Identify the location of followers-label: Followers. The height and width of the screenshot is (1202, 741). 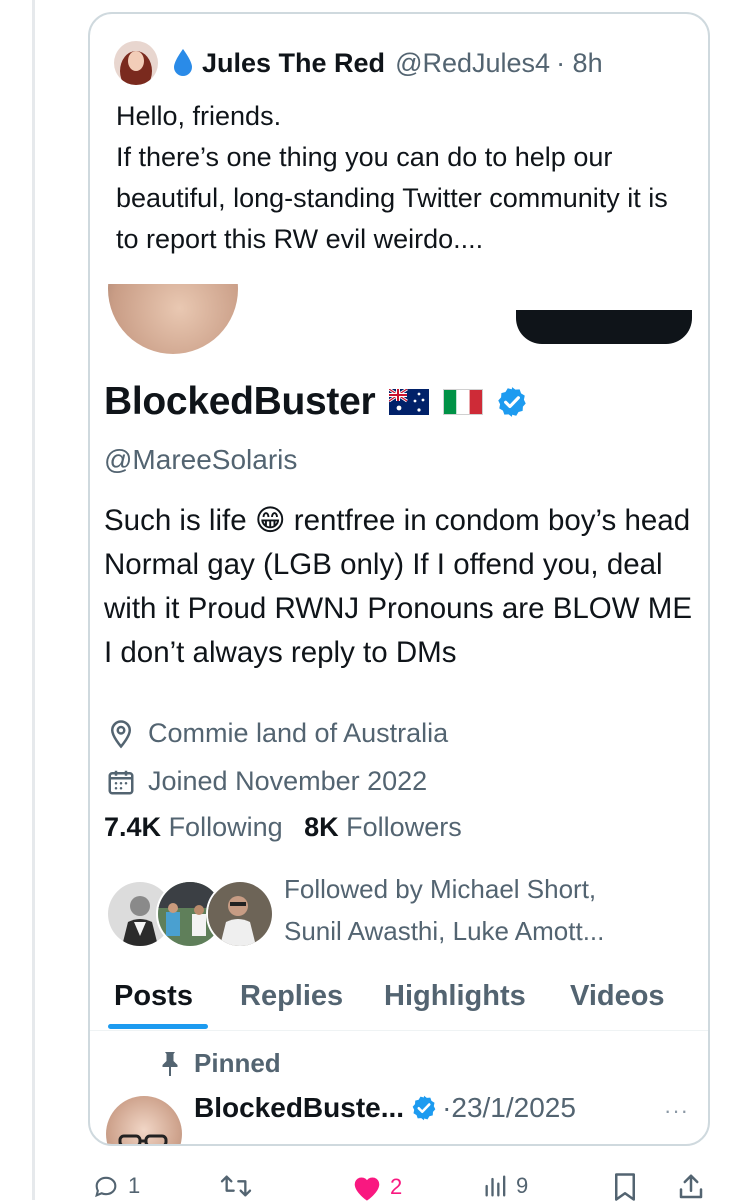
(404, 827).